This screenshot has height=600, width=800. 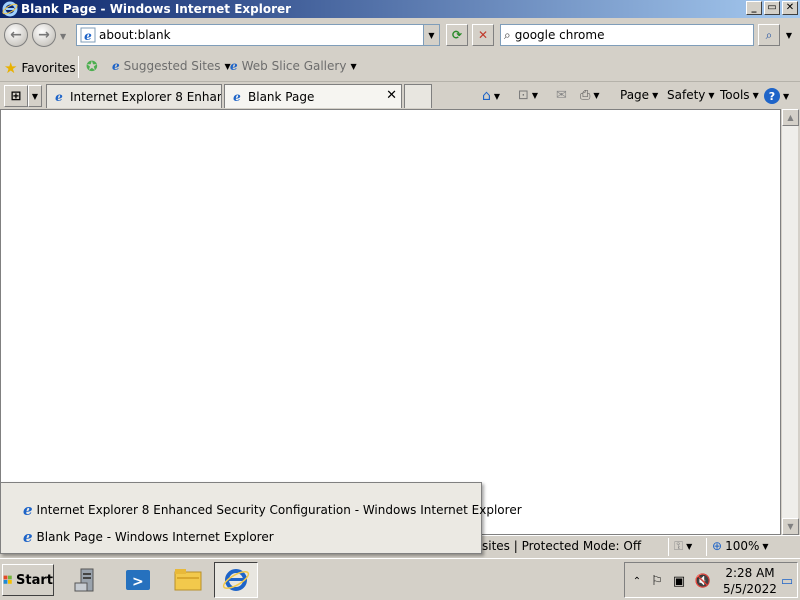 I want to click on restore-button: ▭, so click(x=772, y=8).